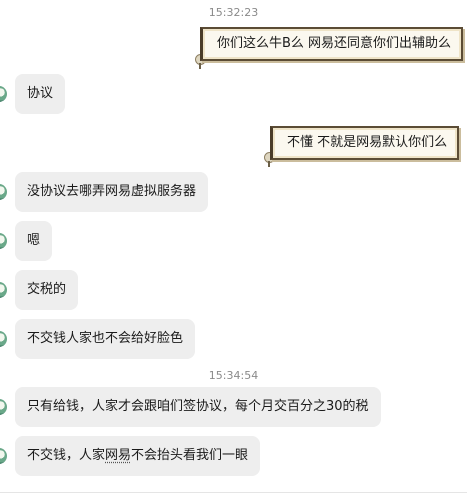  I want to click on timestamp: 15:32:23, so click(233, 12).